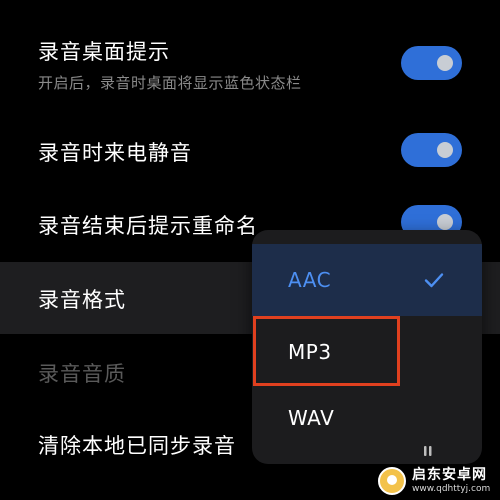  I want to click on watermark-name: 启东安卓网, so click(449, 475).